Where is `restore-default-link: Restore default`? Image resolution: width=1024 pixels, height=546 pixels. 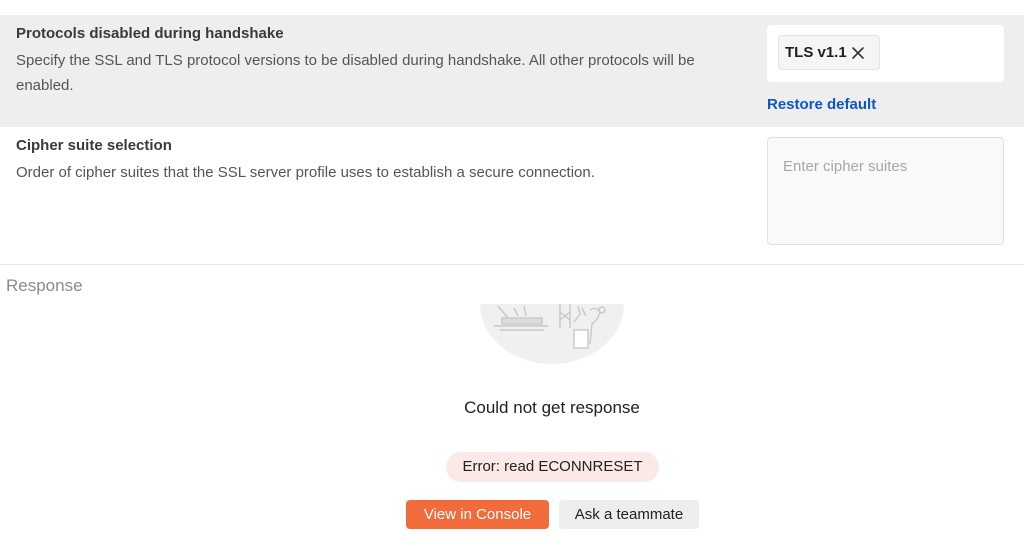 restore-default-link: Restore default is located at coordinates (821, 104).